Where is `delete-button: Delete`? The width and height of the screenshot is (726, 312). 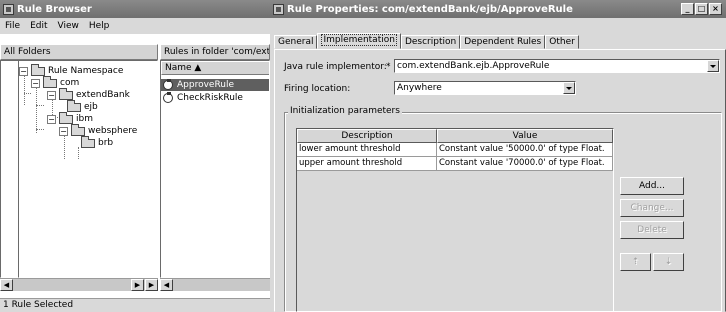 delete-button: Delete is located at coordinates (652, 230).